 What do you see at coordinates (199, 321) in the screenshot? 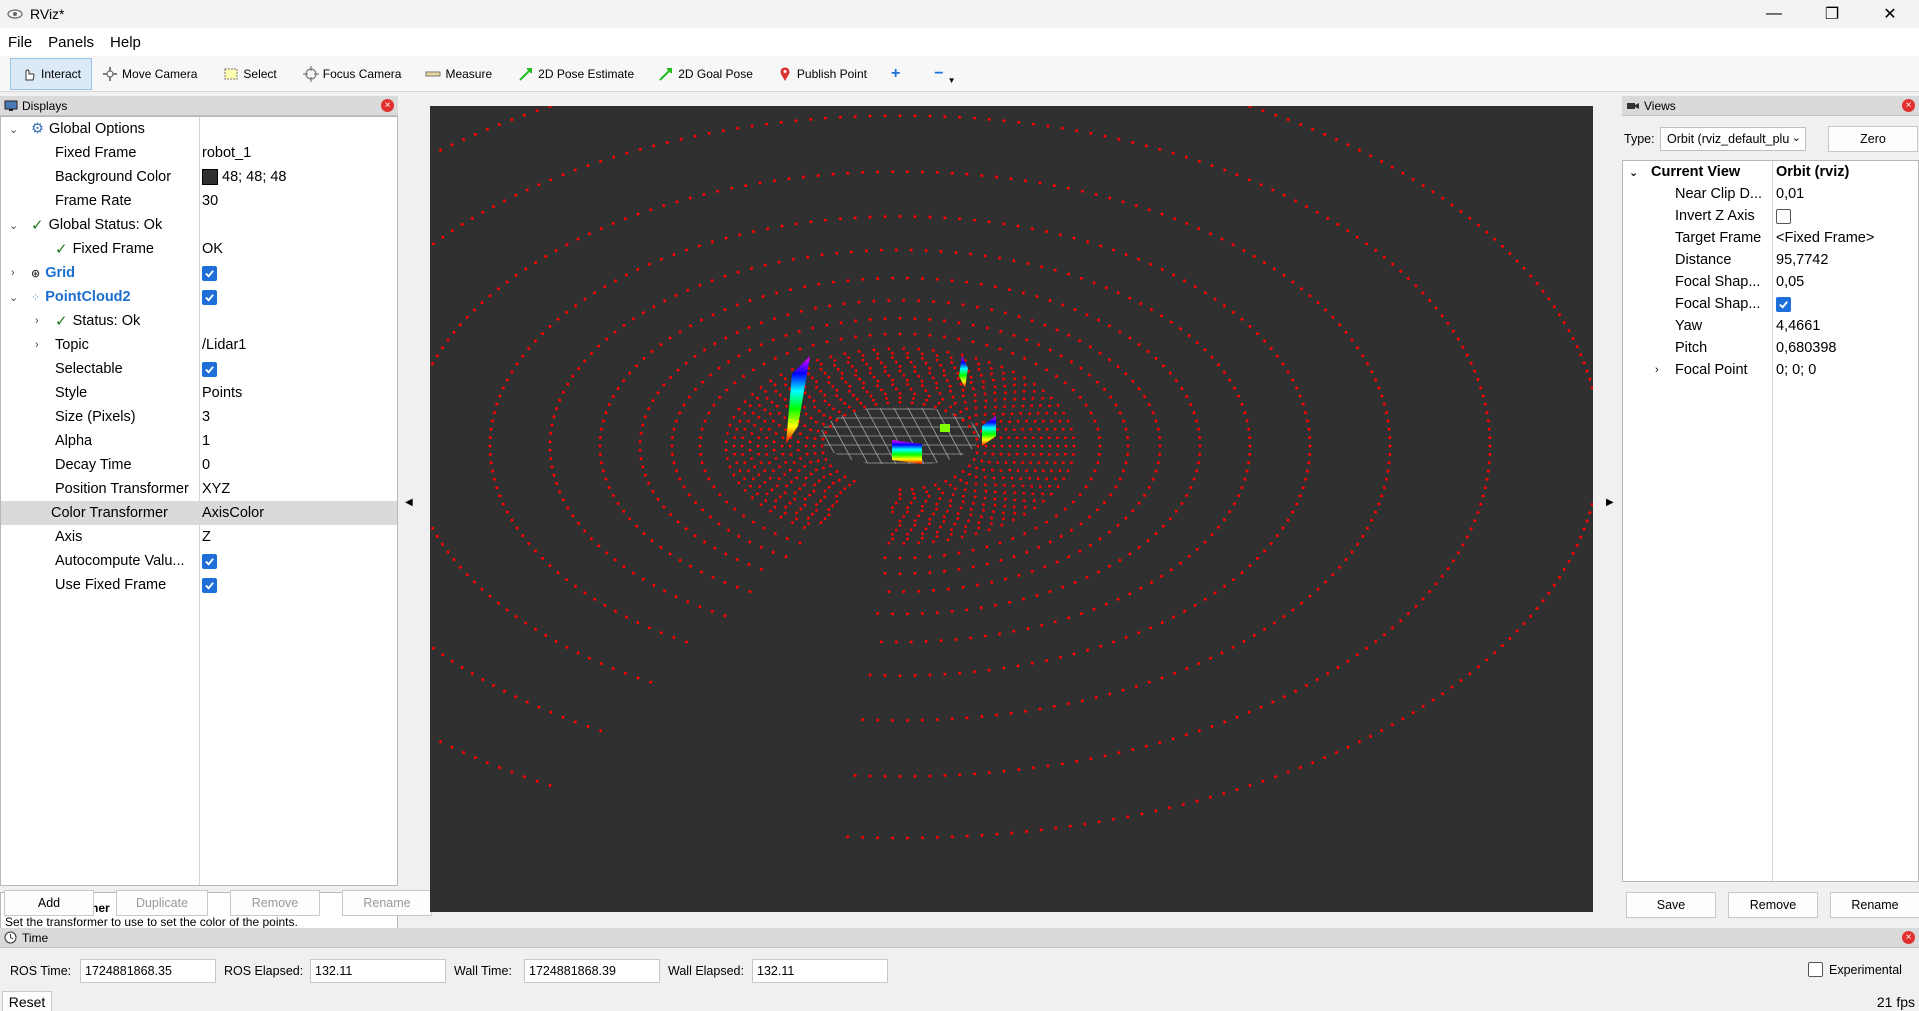
I see `tree-row-pc-status: › ✓ Status: Ok` at bounding box center [199, 321].